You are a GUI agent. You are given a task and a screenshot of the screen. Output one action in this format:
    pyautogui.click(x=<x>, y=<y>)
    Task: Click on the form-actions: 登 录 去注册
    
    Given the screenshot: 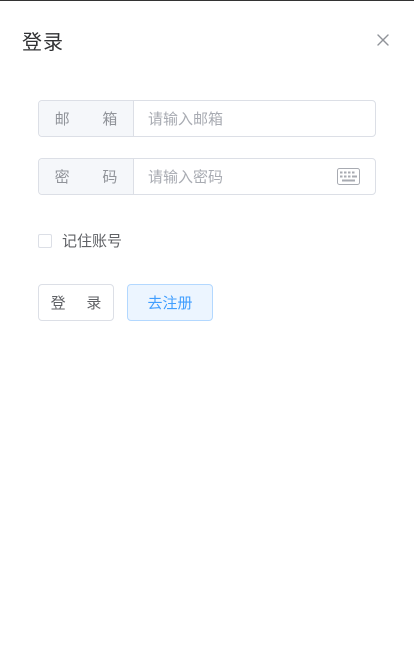 What is the action you would take?
    pyautogui.click(x=125, y=302)
    